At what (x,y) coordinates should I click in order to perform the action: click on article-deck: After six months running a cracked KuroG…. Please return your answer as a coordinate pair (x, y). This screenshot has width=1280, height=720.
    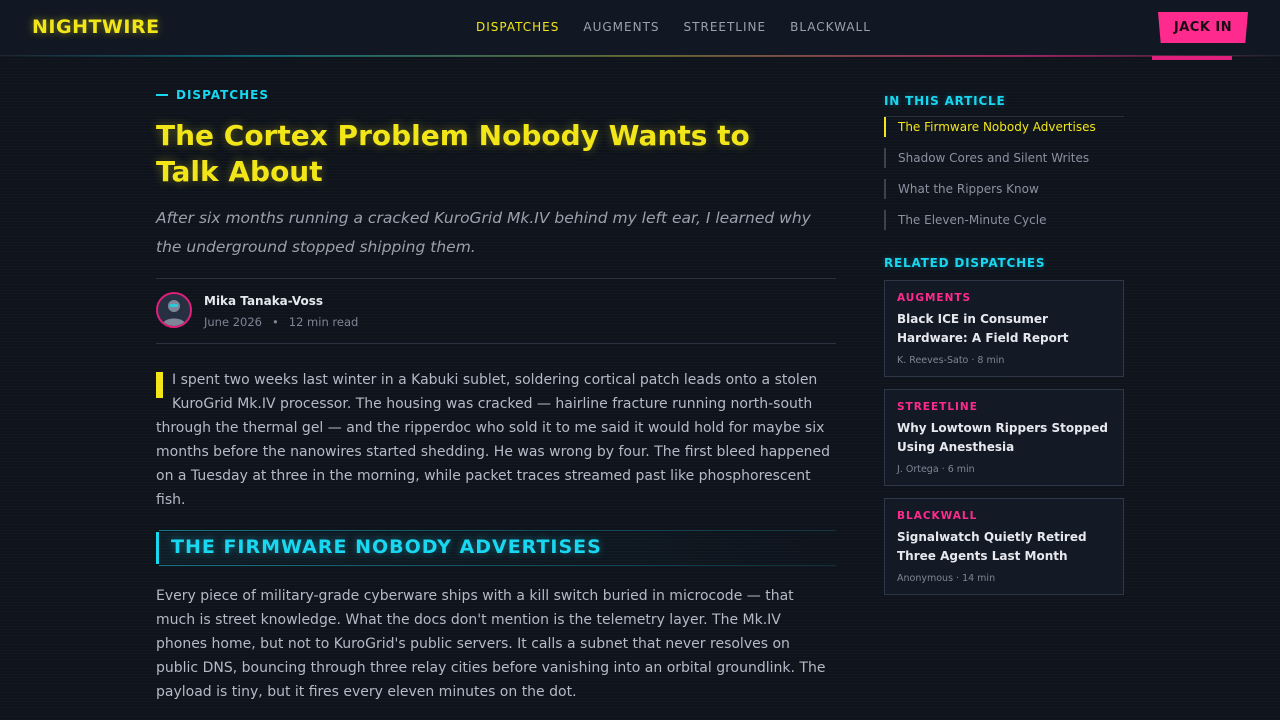
    Looking at the image, I should click on (483, 232).